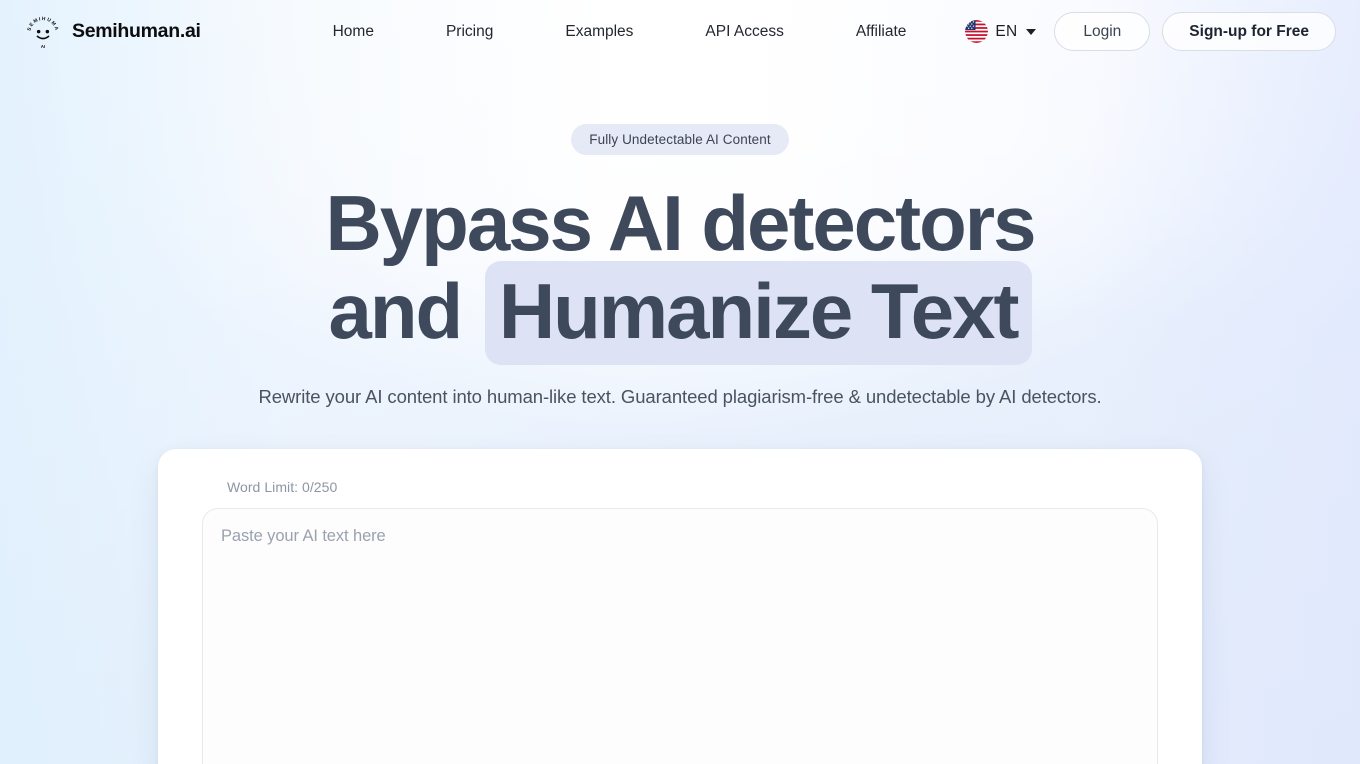 This screenshot has height=764, width=1360. Describe the element at coordinates (43, 46) in the screenshot. I see `svg-text: AI` at that location.